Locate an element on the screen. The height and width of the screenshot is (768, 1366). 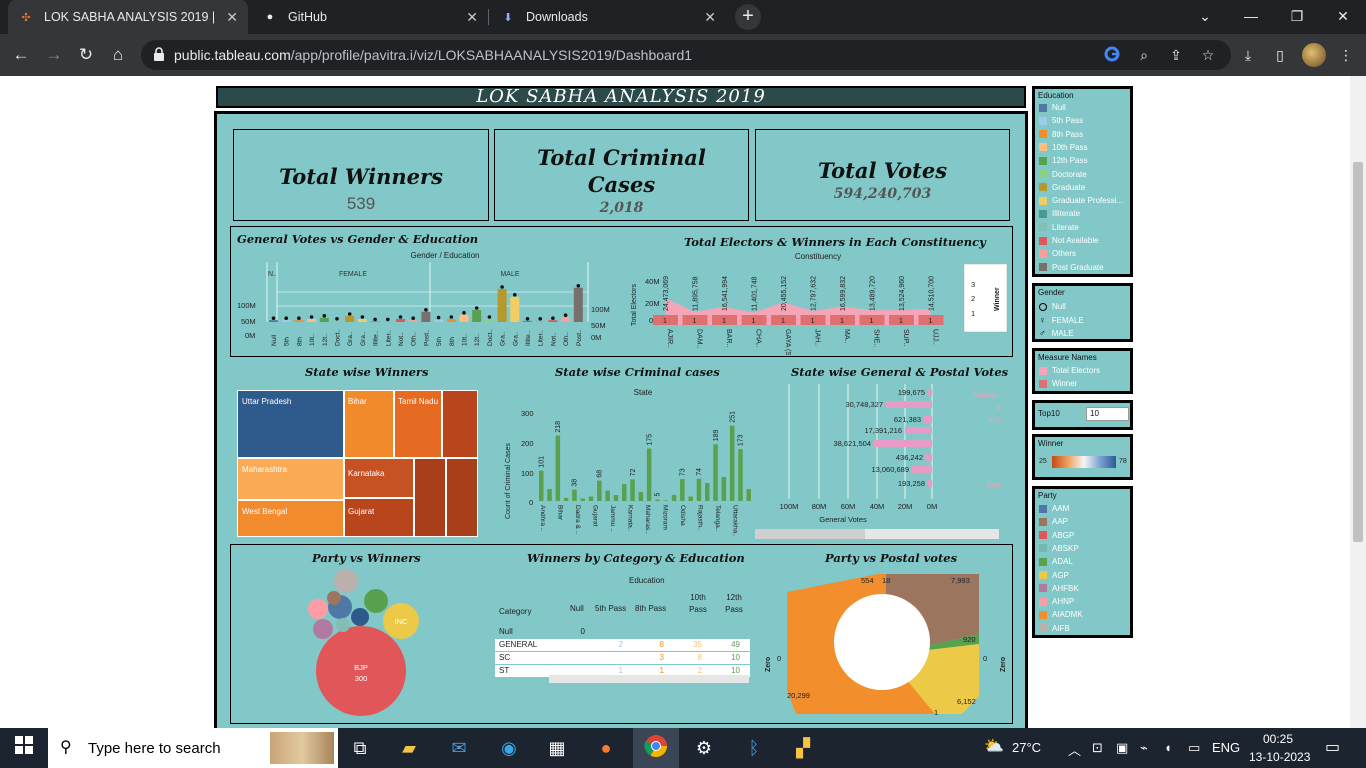
treemap-cell: Gujarat is located at coordinates (379, 517).